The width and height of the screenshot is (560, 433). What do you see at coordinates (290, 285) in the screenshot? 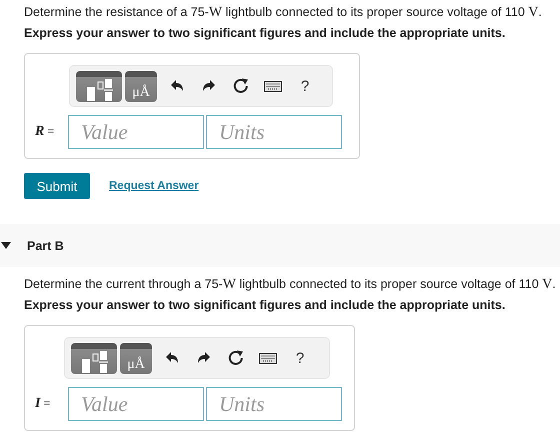
I see `question-text: Determine the current through a 75-W lightbulb connected to its proper source voltage of 110 V.` at bounding box center [290, 285].